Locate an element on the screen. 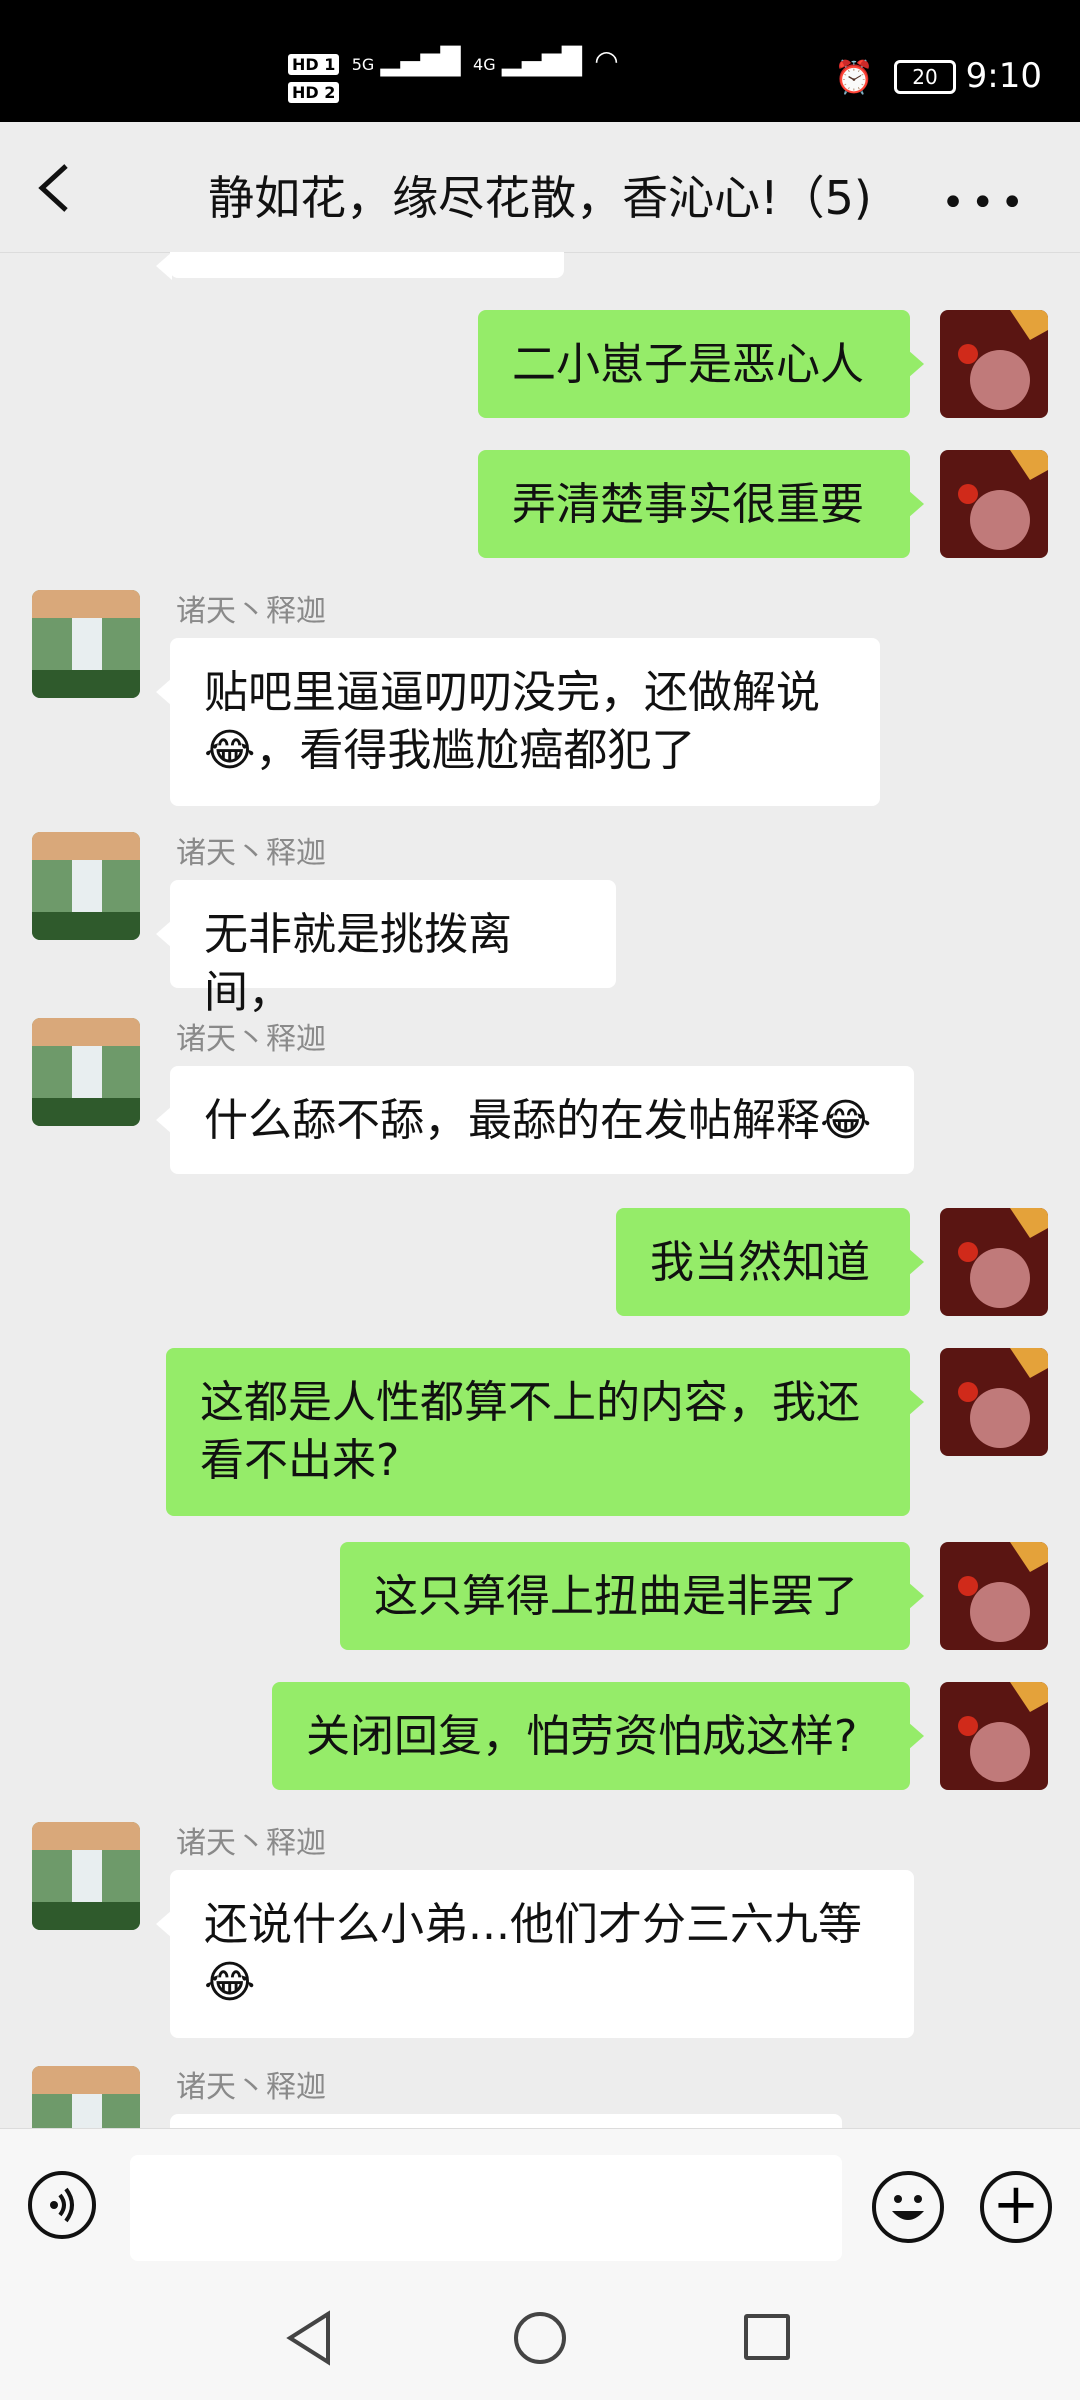 The height and width of the screenshot is (2400, 1080). network-5g: 5G is located at coordinates (363, 64).